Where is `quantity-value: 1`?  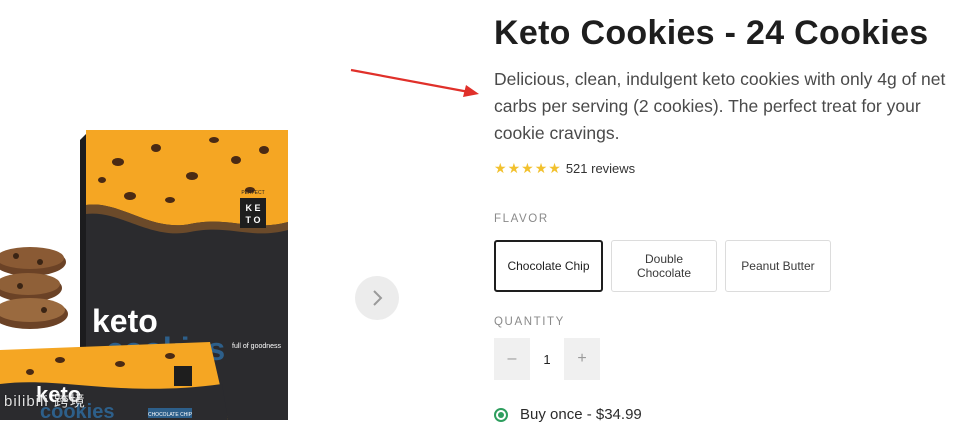 quantity-value: 1 is located at coordinates (547, 359).